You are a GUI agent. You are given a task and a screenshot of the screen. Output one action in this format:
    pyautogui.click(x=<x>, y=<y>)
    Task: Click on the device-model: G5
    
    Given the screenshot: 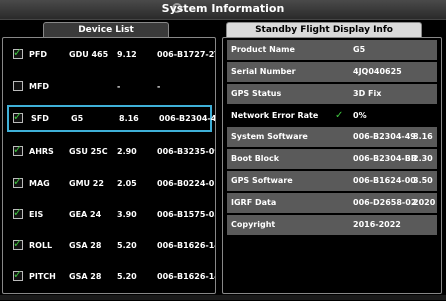 What is the action you would take?
    pyautogui.click(x=77, y=118)
    